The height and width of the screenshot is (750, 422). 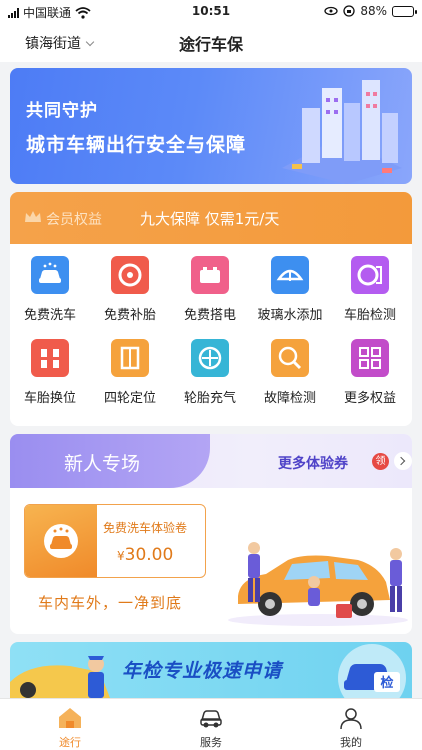 I want to click on tab-service: 服务, so click(x=211, y=727).